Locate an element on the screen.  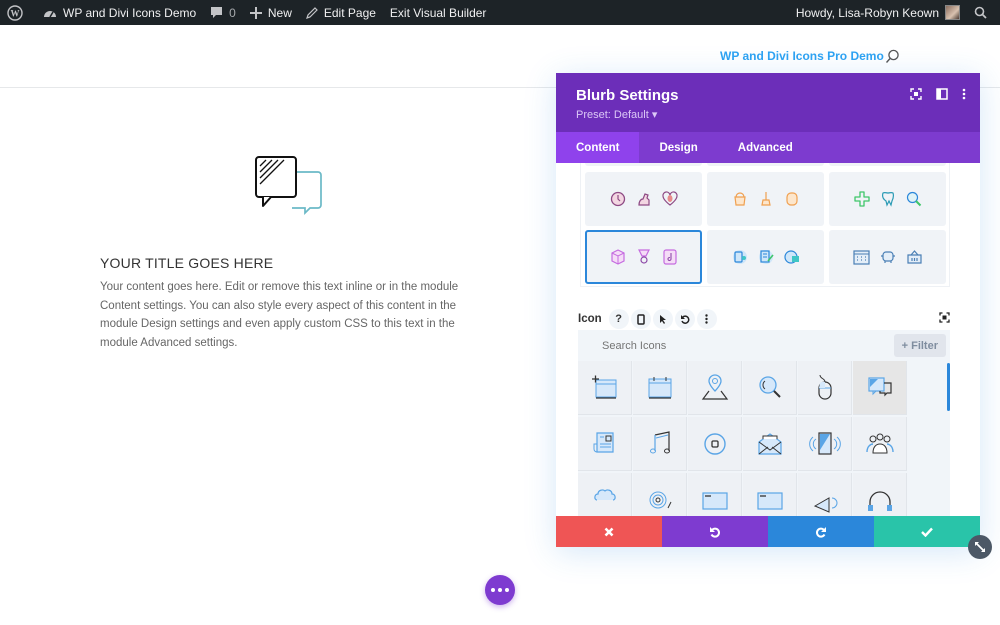
dice-icon is located at coordinates (617, 257).